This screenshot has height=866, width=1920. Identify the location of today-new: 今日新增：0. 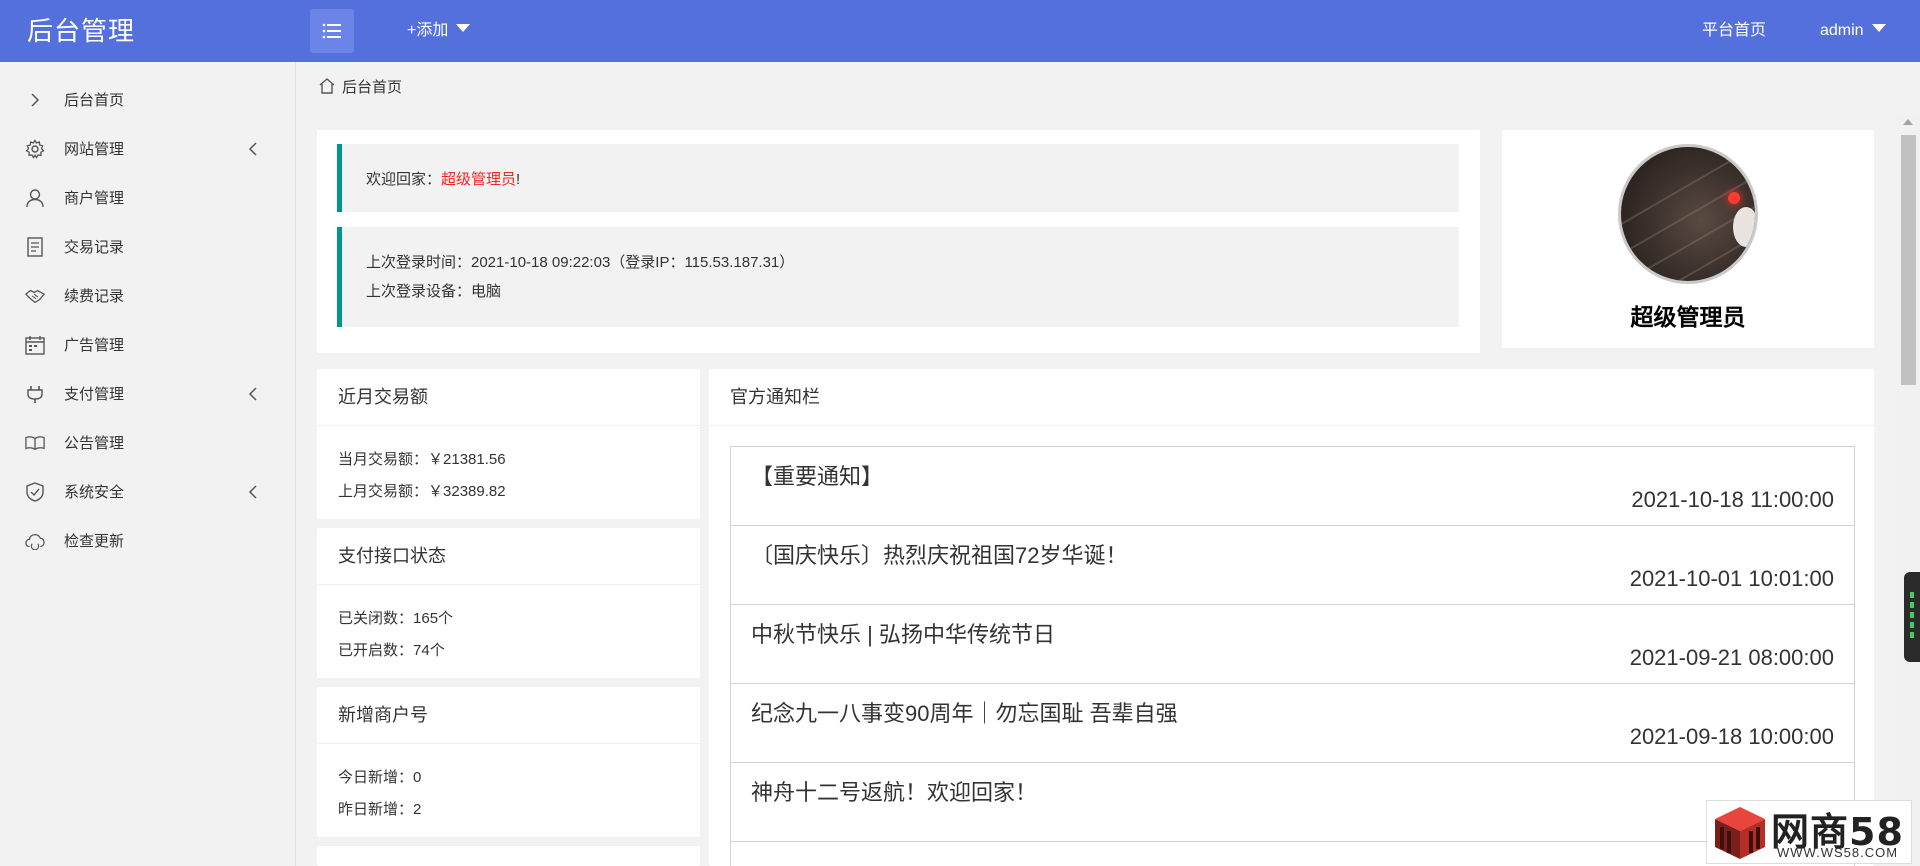
(379, 776).